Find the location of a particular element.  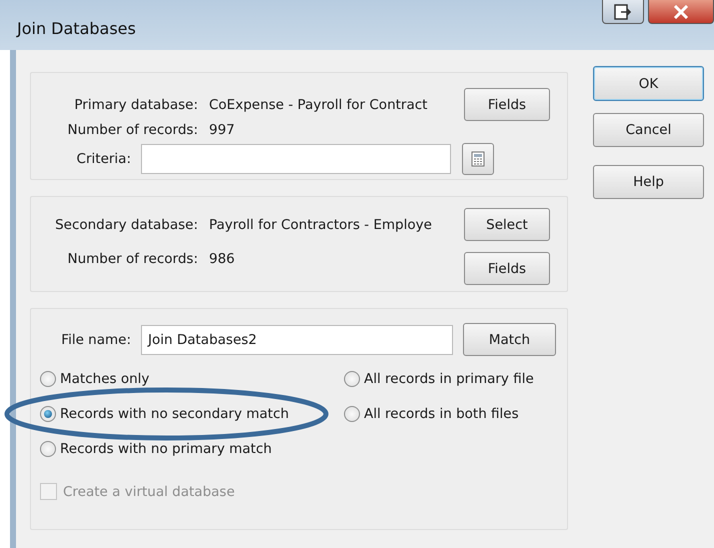

calculator-icon is located at coordinates (478, 159).